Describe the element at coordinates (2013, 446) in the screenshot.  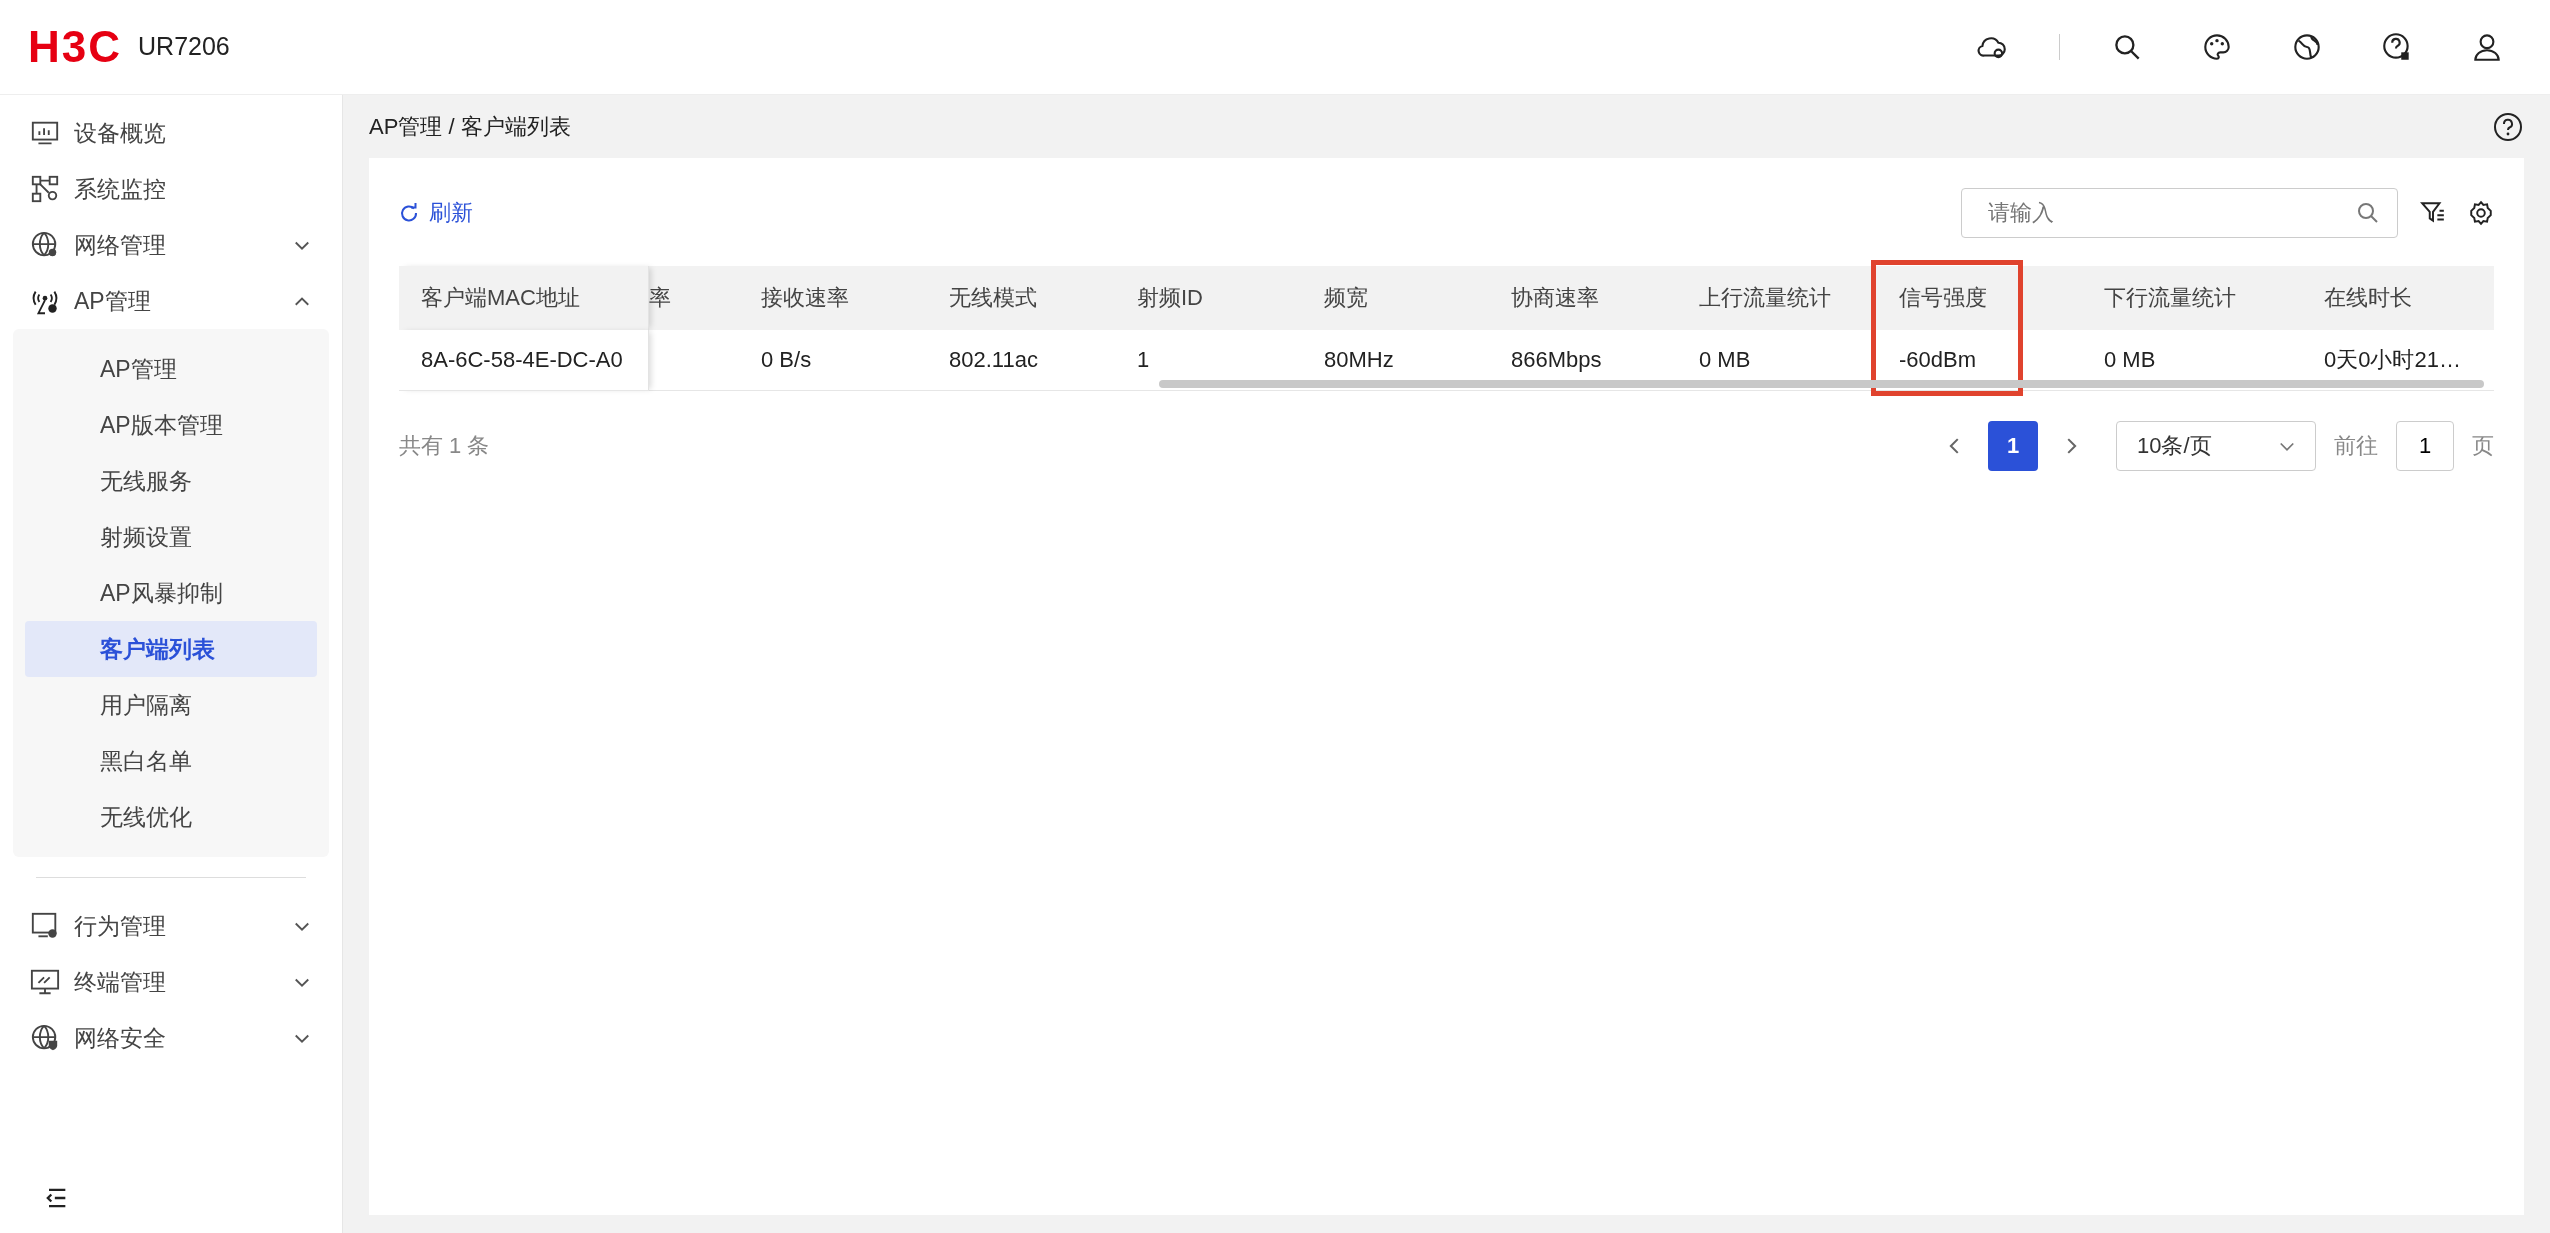
I see `page-button: 1` at that location.